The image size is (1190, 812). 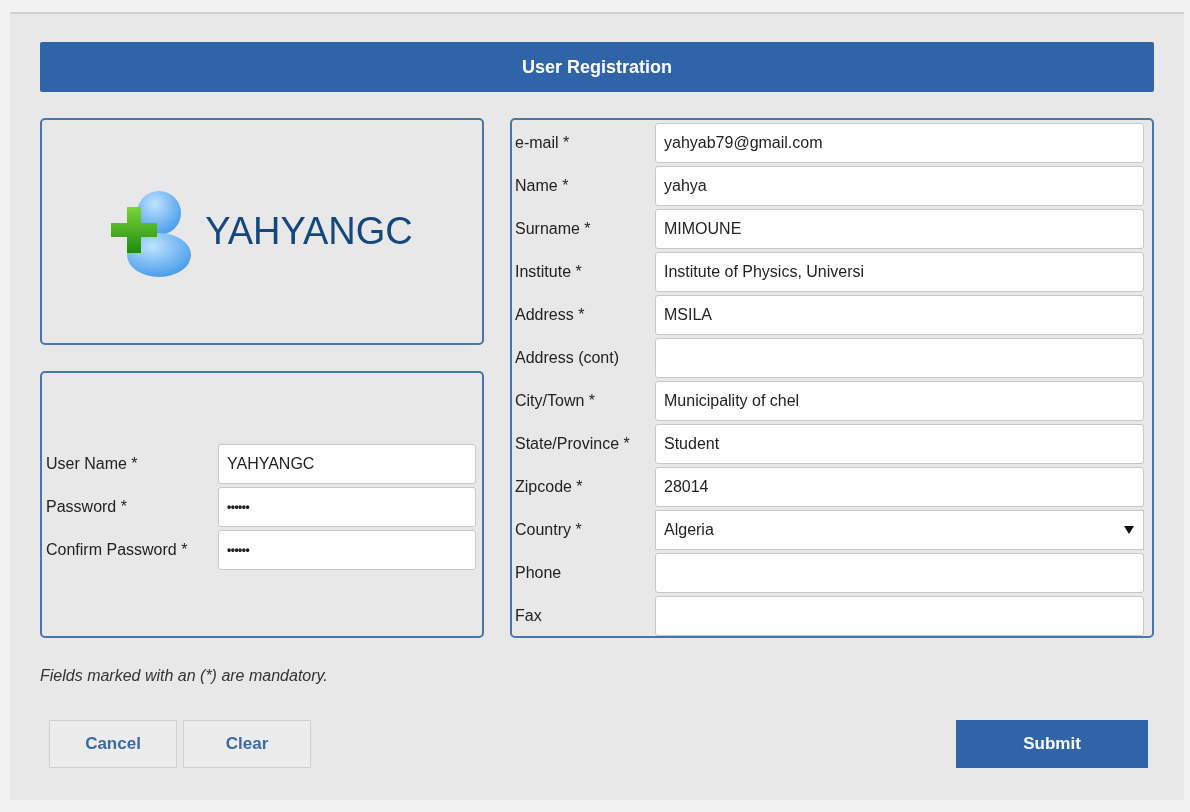 What do you see at coordinates (543, 143) in the screenshot?
I see `field-label: e-mail *` at bounding box center [543, 143].